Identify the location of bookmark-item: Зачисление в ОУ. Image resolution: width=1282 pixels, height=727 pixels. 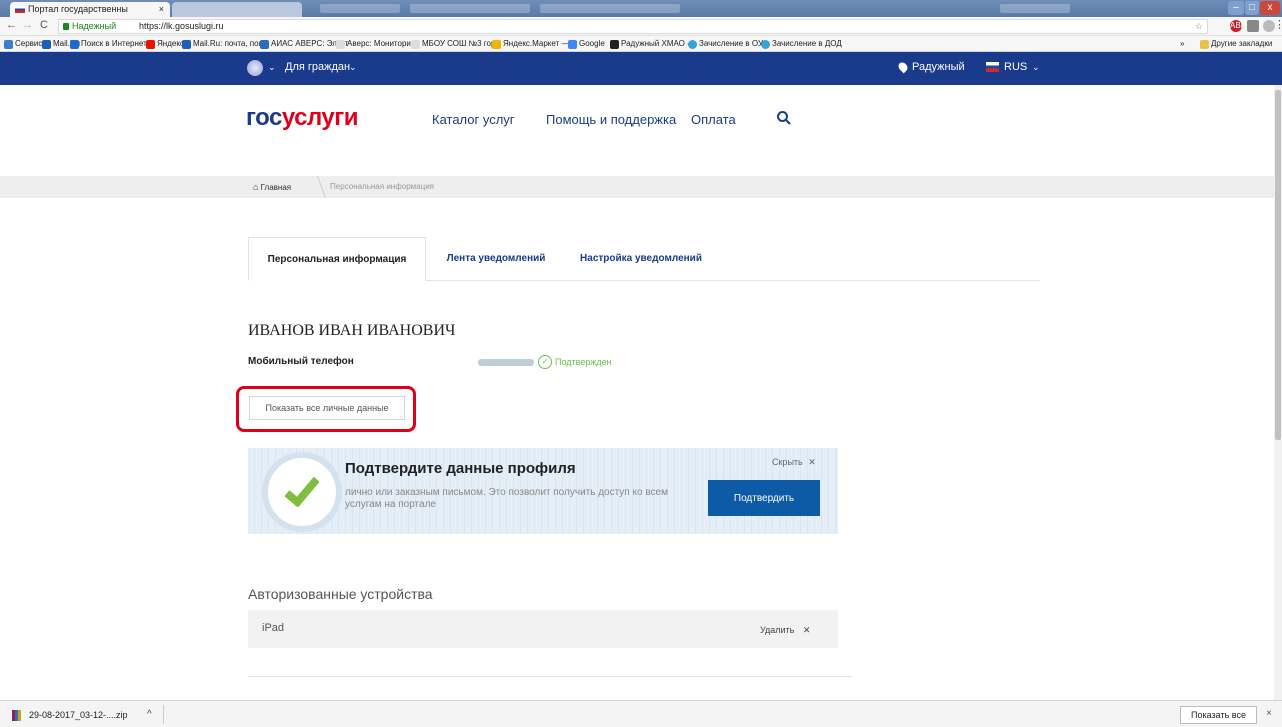
(725, 44).